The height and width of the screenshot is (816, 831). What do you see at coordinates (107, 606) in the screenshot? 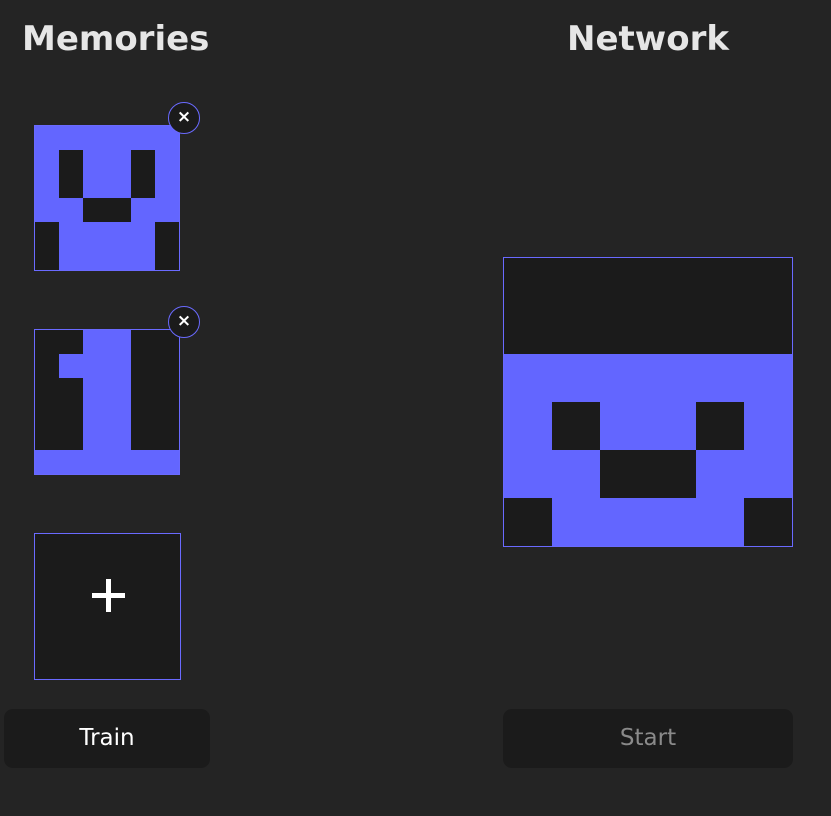
I see `add-memory-button` at bounding box center [107, 606].